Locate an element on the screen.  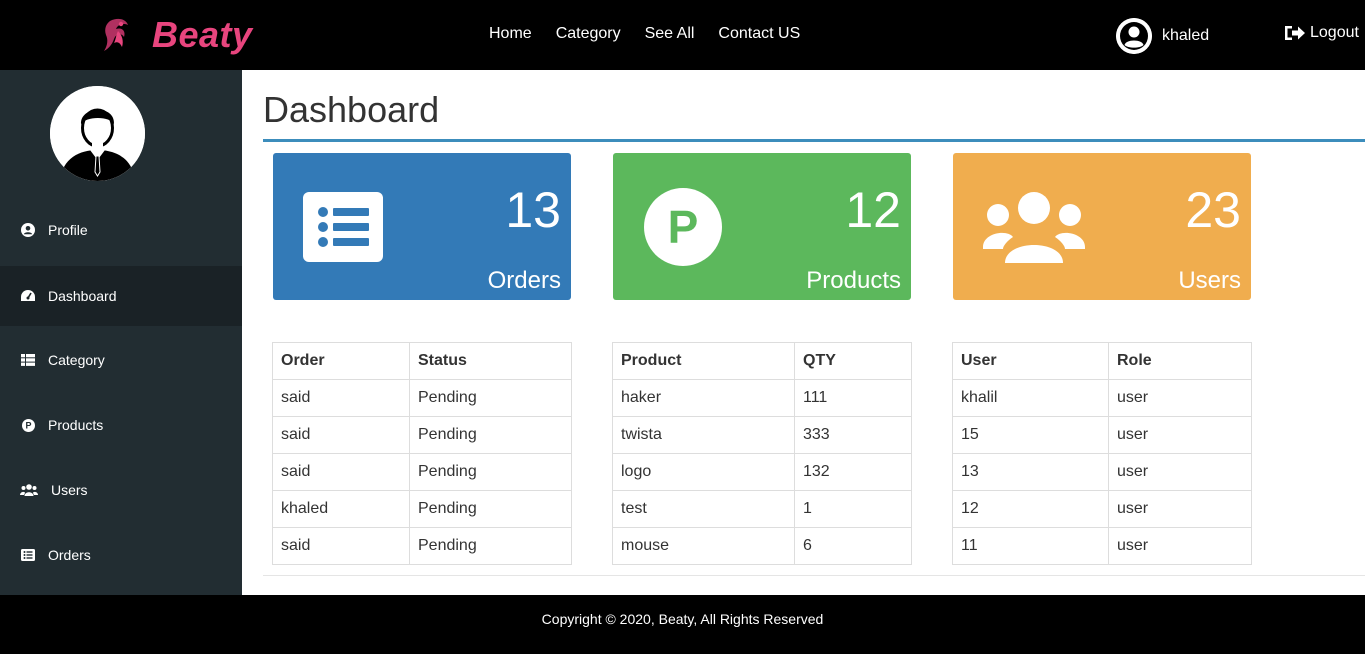
orders-count: 13 is located at coordinates (533, 210).